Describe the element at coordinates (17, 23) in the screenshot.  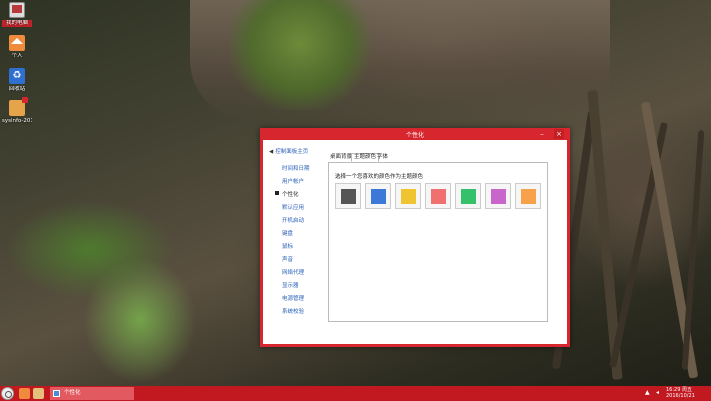
I see `desktop-icon-label: 我的电脑` at that location.